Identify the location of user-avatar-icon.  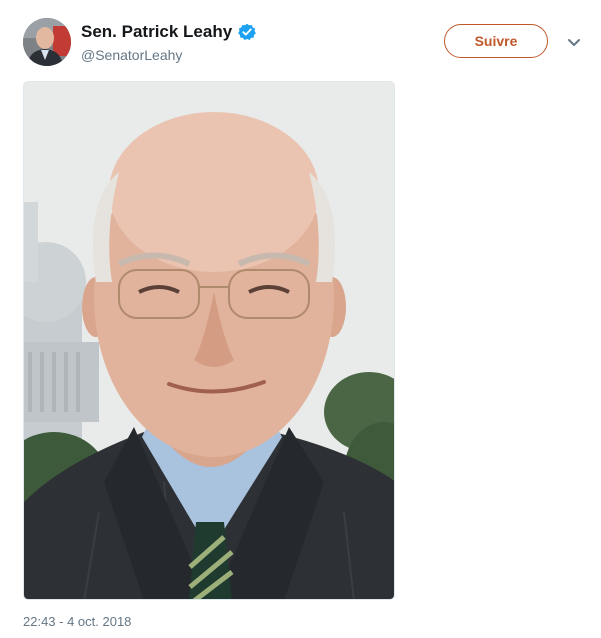
(47, 42).